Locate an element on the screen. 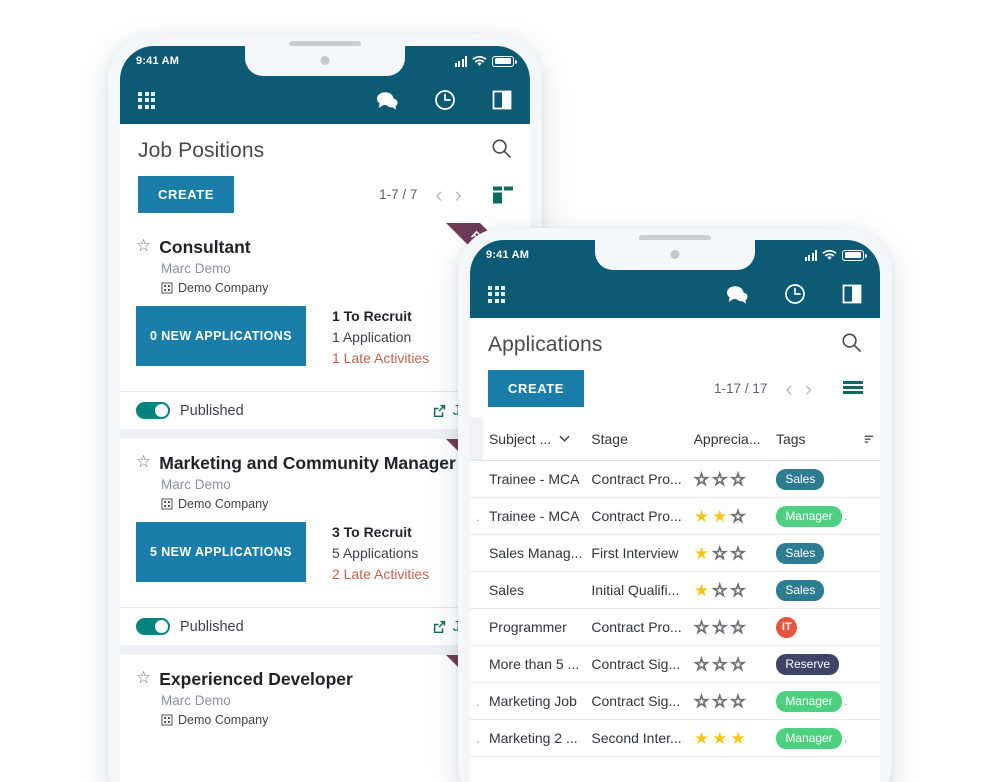 Image resolution: width=1000 pixels, height=782 pixels. column-header-tags: Tags is located at coordinates (814, 439).